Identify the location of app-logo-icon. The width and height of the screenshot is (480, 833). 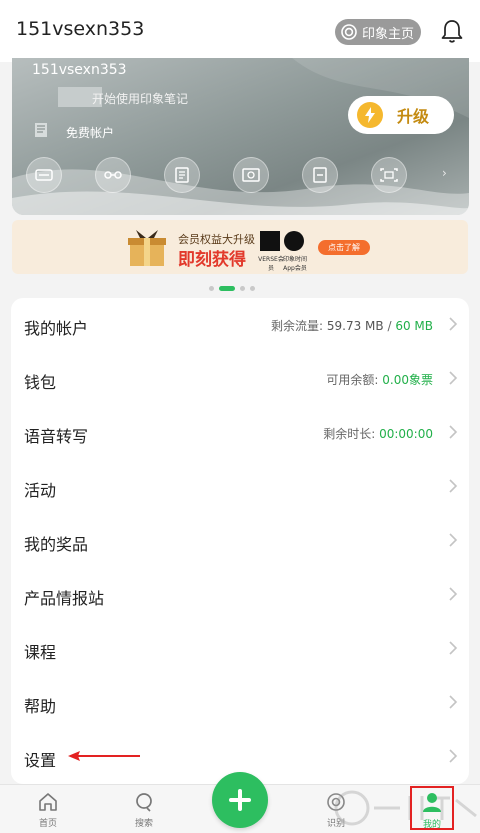
(294, 241).